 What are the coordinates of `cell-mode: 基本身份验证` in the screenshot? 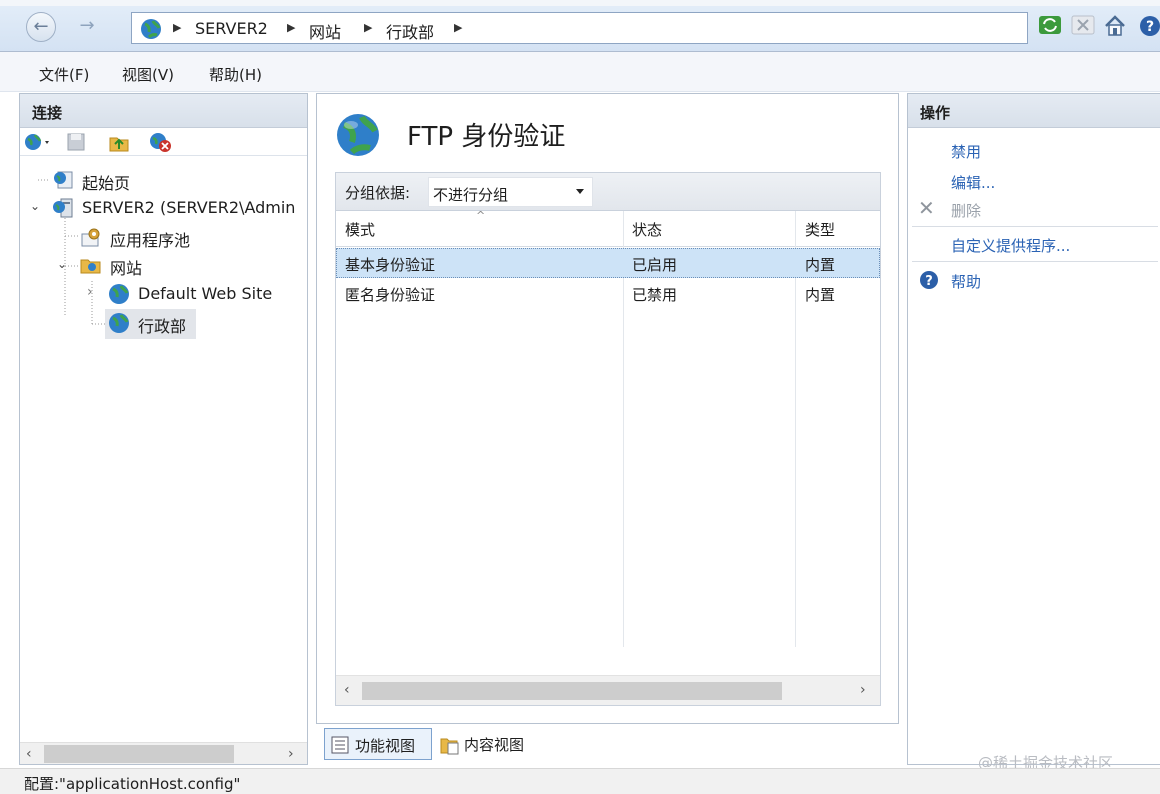 It's located at (390, 265).